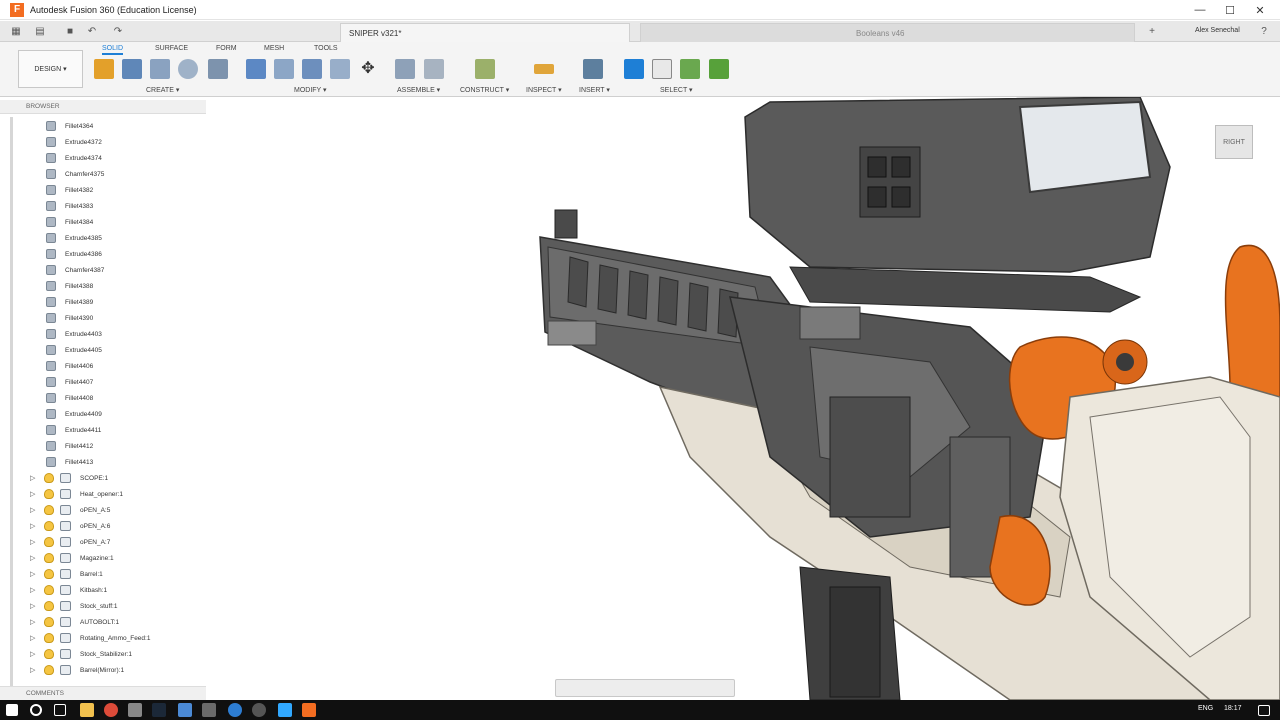 This screenshot has height=720, width=1280. I want to click on grid-menu-icon: ▦, so click(16, 31).